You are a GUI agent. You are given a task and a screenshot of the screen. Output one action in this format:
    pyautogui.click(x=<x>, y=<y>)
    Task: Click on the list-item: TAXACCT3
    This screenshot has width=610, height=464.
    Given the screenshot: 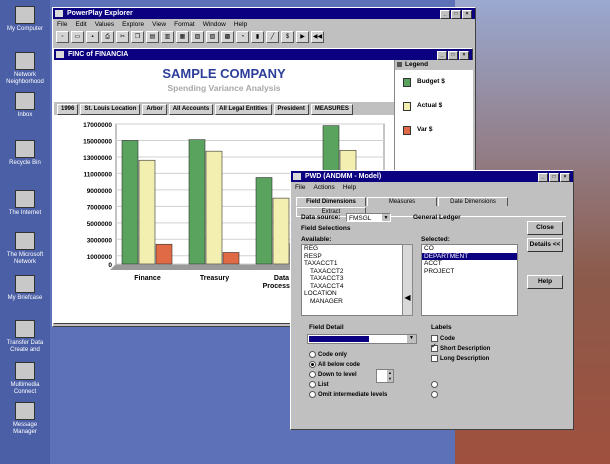 What is the action you would take?
    pyautogui.click(x=352, y=279)
    